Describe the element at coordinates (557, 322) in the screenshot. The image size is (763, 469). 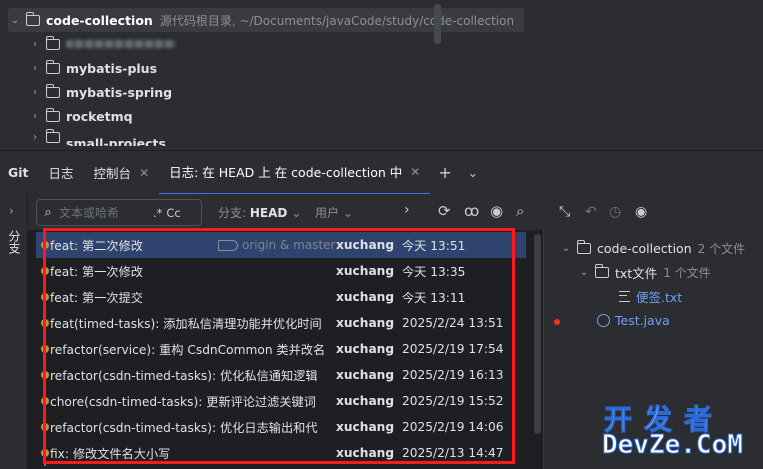
I see `annotation-red-dot` at that location.